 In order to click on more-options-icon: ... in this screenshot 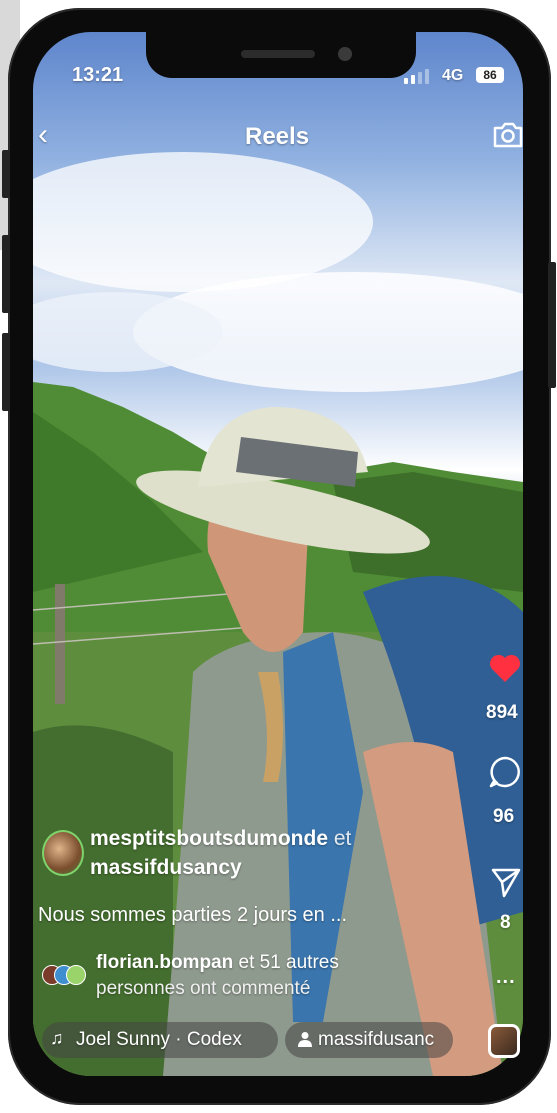, I will do `click(506, 977)`.